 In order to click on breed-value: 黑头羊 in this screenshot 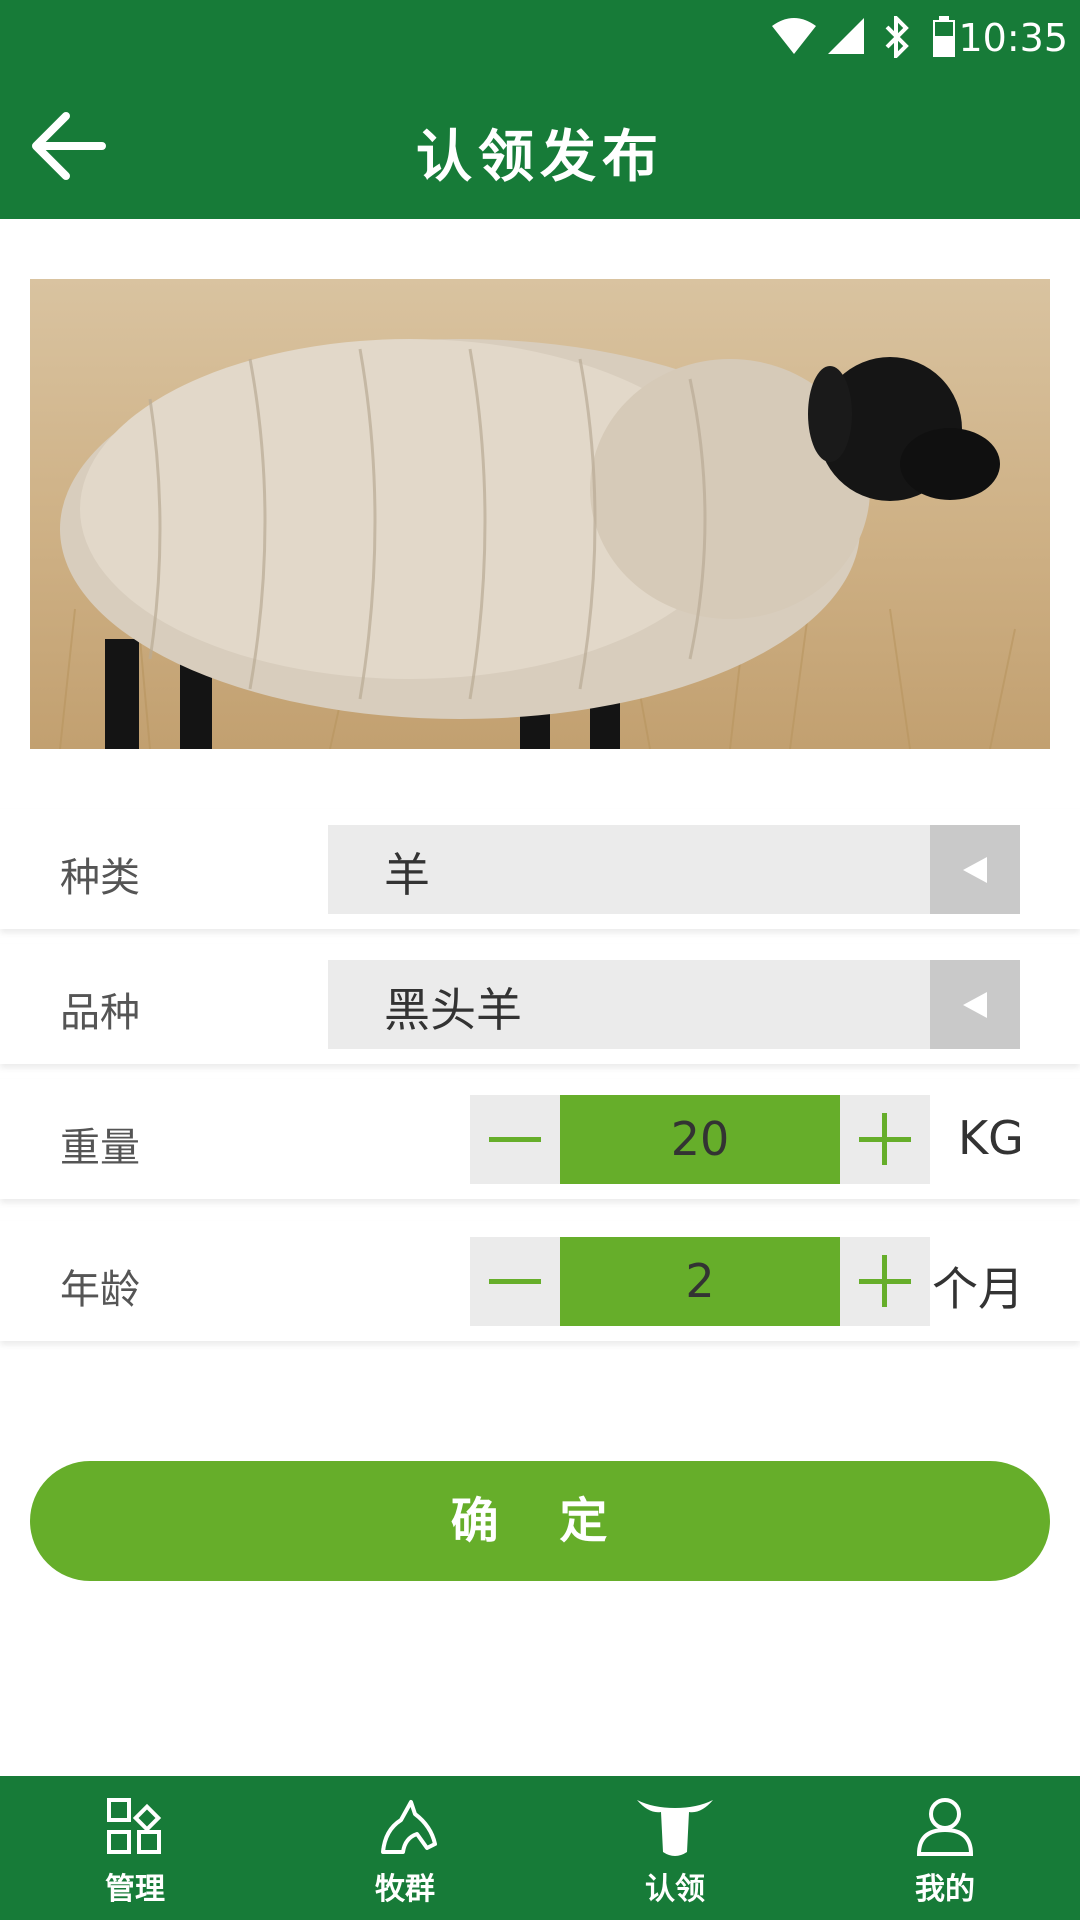, I will do `click(453, 1010)`.